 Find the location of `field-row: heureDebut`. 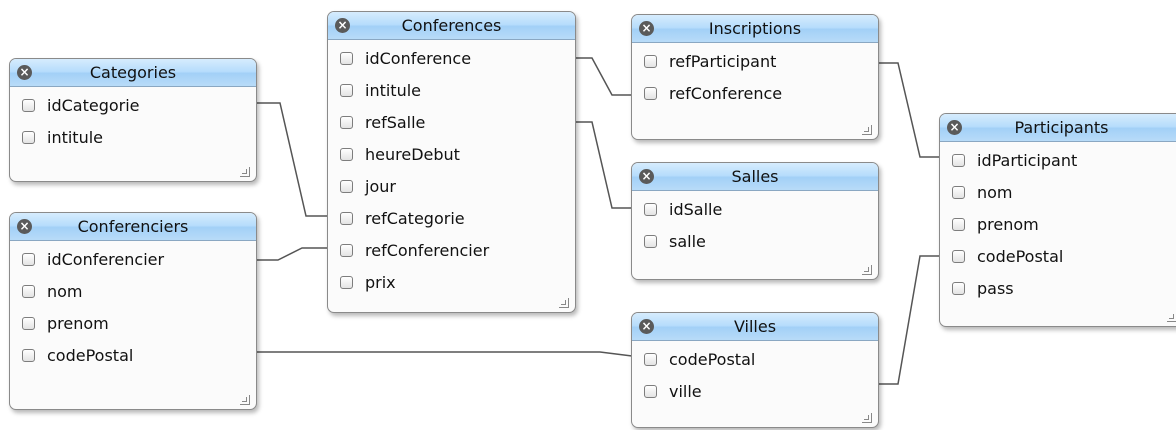

field-row: heureDebut is located at coordinates (451, 154).